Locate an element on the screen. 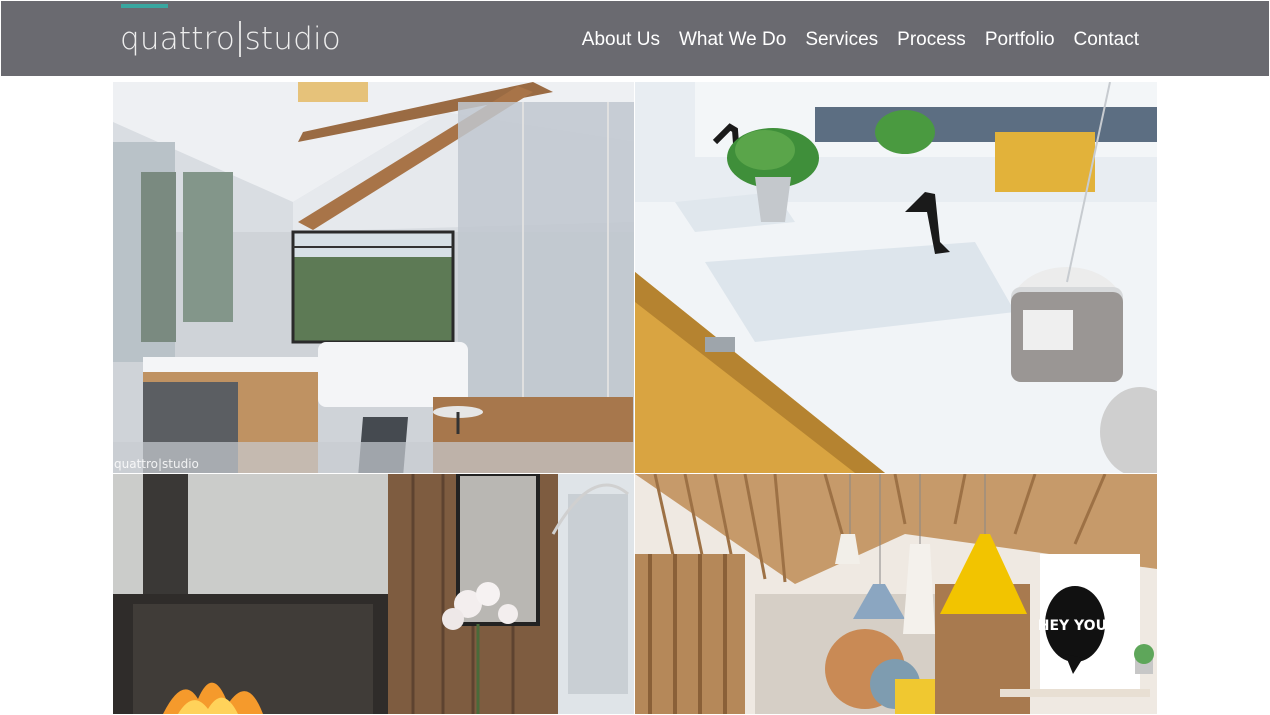  logo-divider is located at coordinates (240, 39).